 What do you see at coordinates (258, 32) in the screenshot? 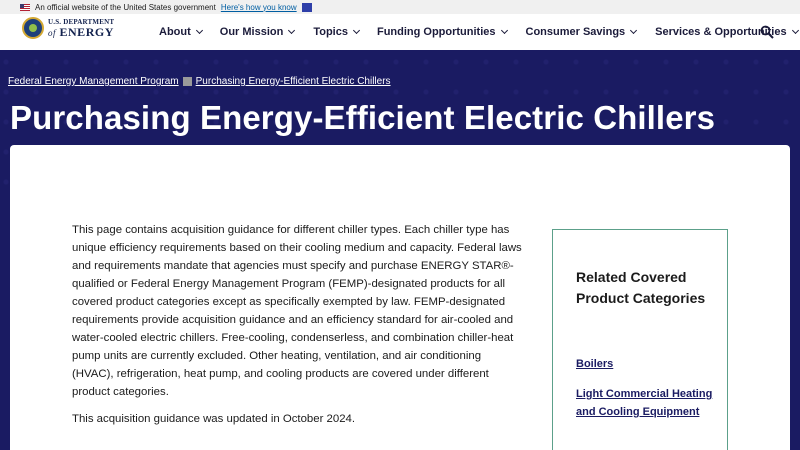
I see `nav-our-mission: Our Mission` at bounding box center [258, 32].